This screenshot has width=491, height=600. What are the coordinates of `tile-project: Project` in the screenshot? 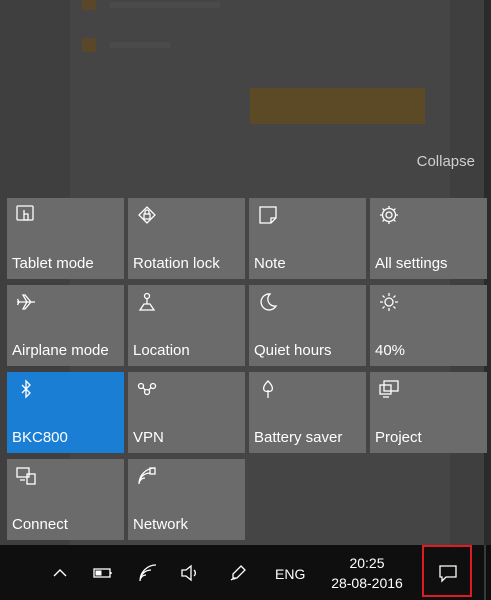 It's located at (428, 412).